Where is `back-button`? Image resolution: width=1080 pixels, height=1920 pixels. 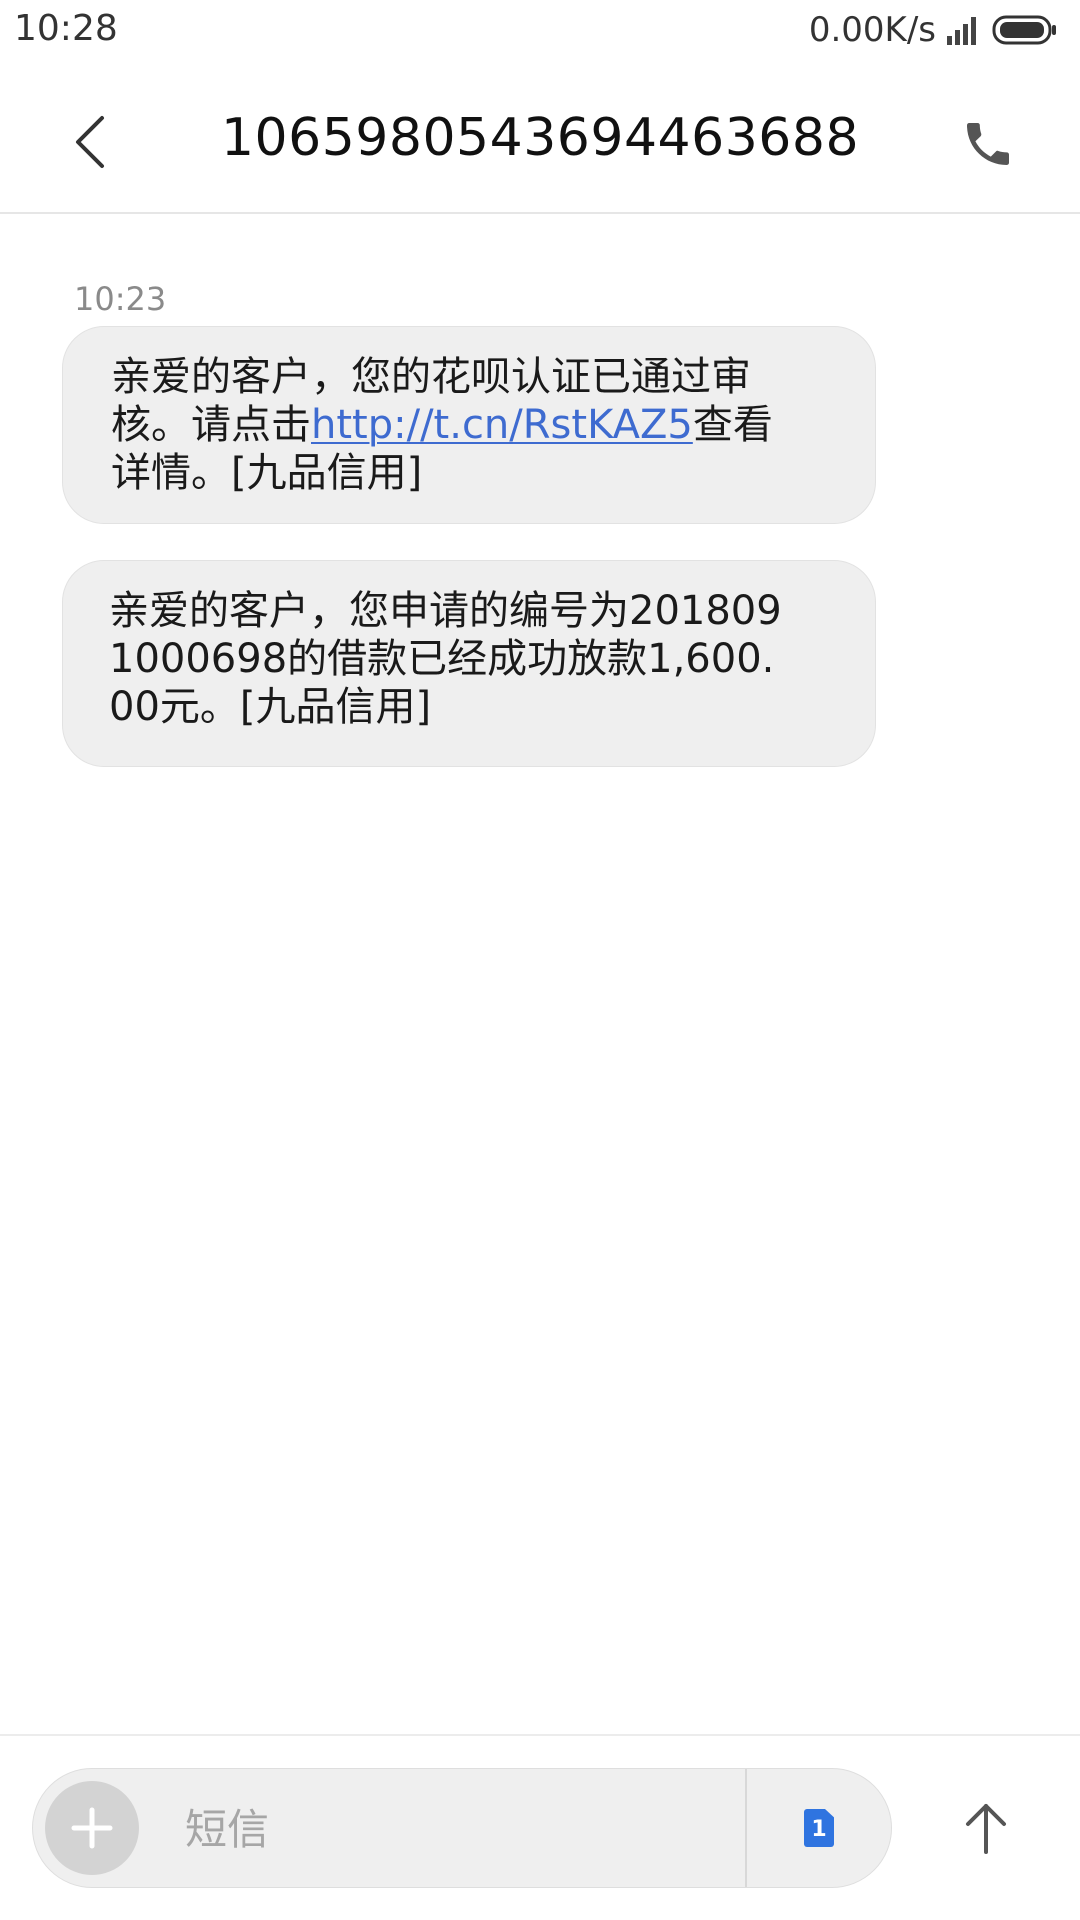 back-button is located at coordinates (90, 142).